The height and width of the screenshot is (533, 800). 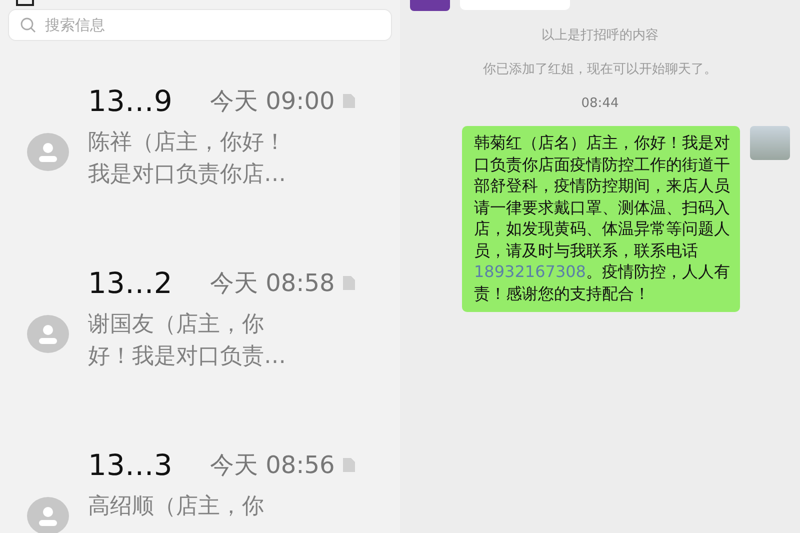 I want to click on system-notice: 以上是打招呼的内容, so click(x=600, y=36).